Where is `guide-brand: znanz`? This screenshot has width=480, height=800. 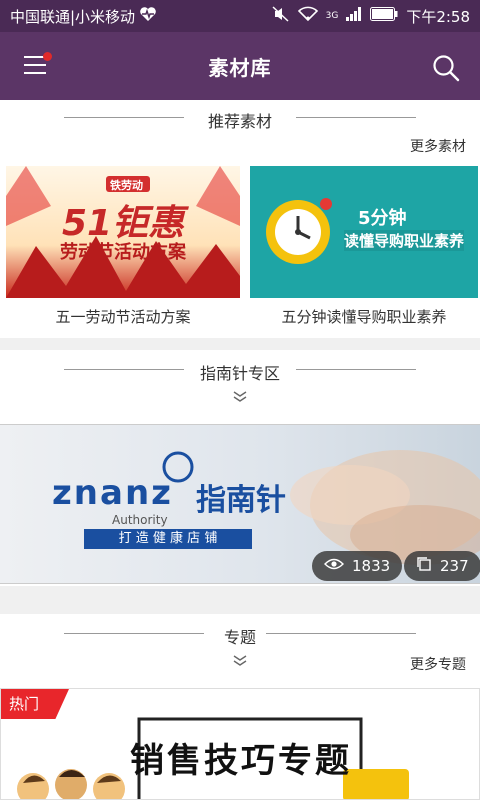
guide-brand: znanz is located at coordinates (112, 493).